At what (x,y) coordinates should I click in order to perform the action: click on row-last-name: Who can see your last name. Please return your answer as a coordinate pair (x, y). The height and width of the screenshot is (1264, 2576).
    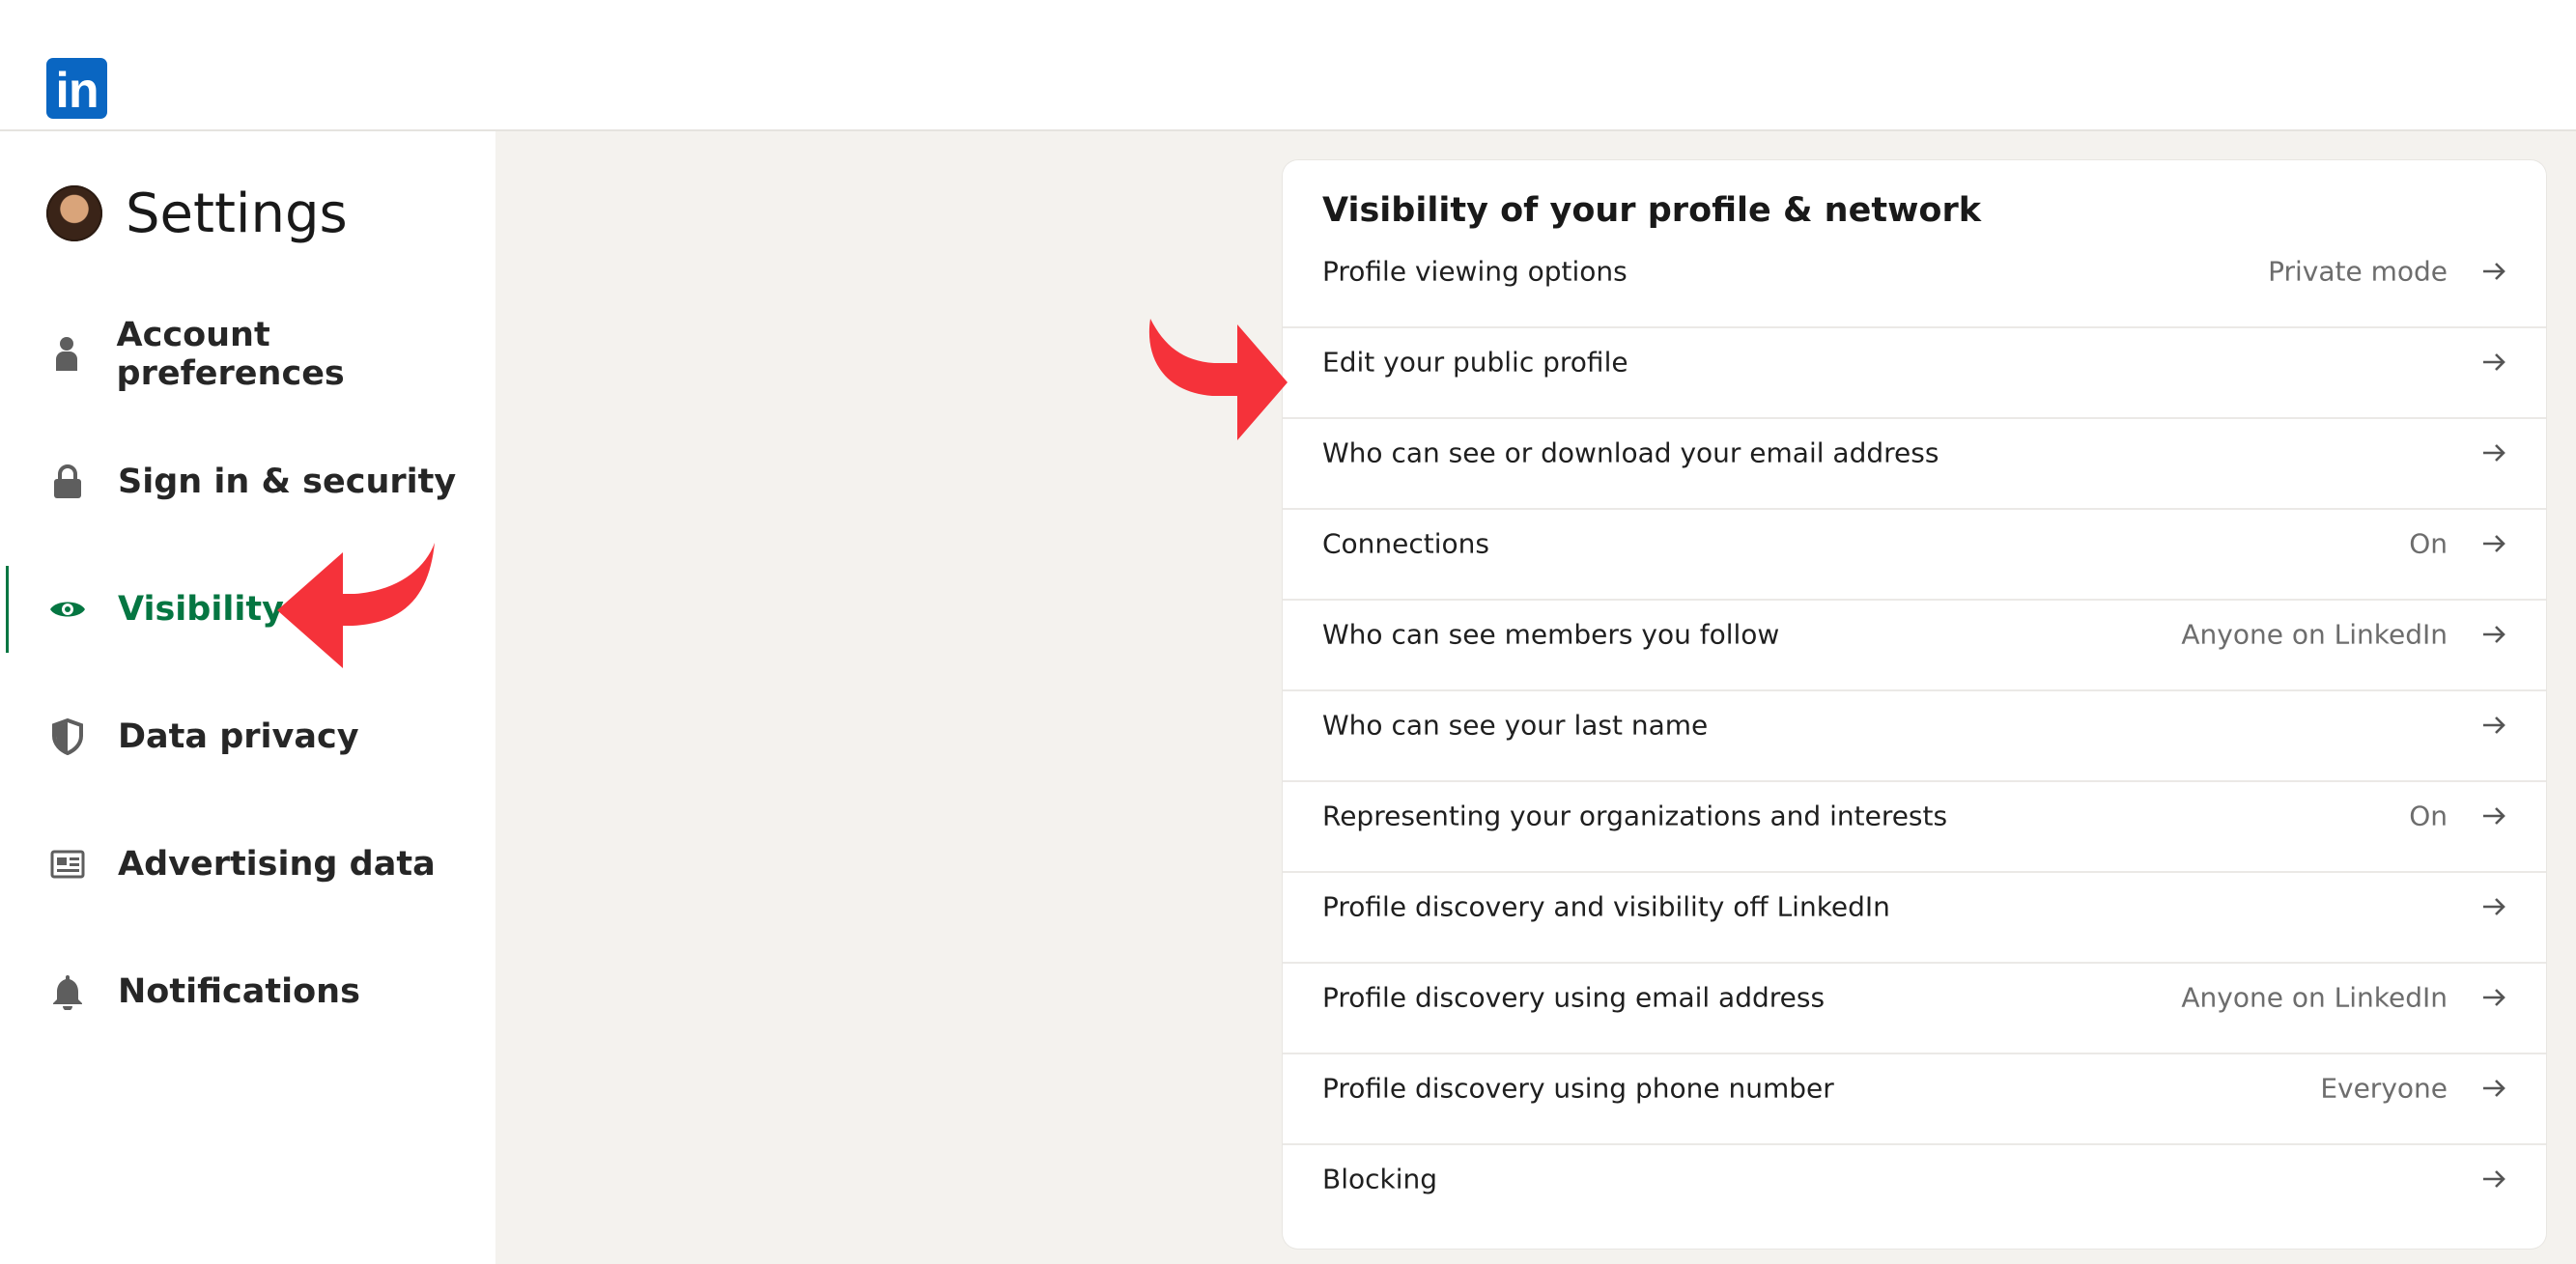
    Looking at the image, I should click on (1914, 725).